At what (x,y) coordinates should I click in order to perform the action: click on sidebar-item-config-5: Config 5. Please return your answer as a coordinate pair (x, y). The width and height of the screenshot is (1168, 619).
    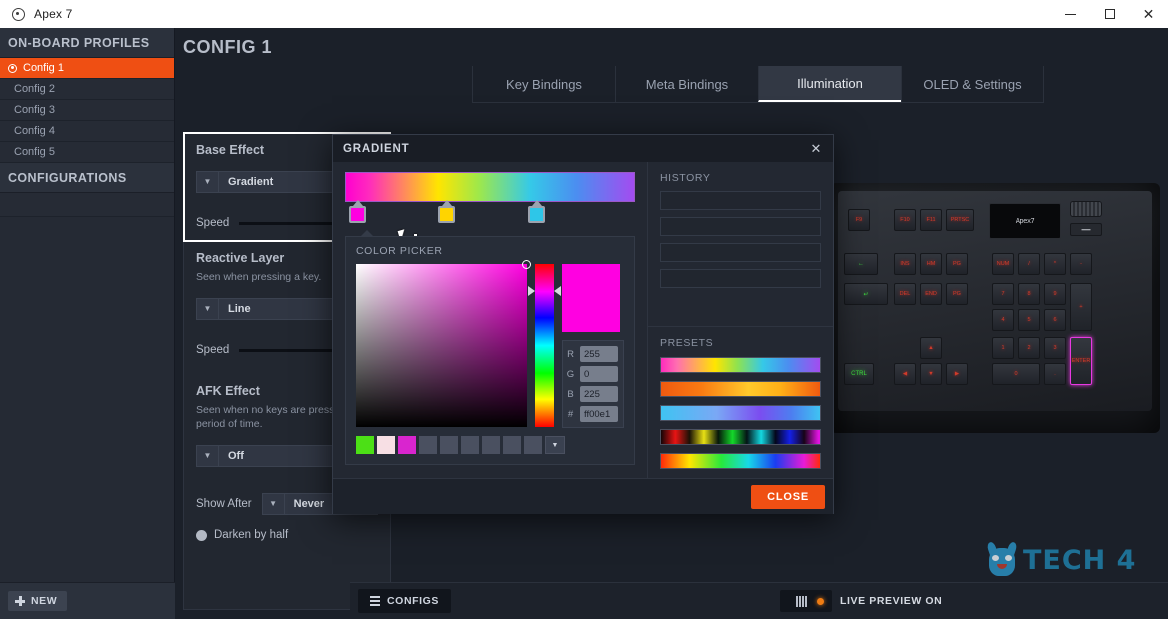
    Looking at the image, I should click on (87, 152).